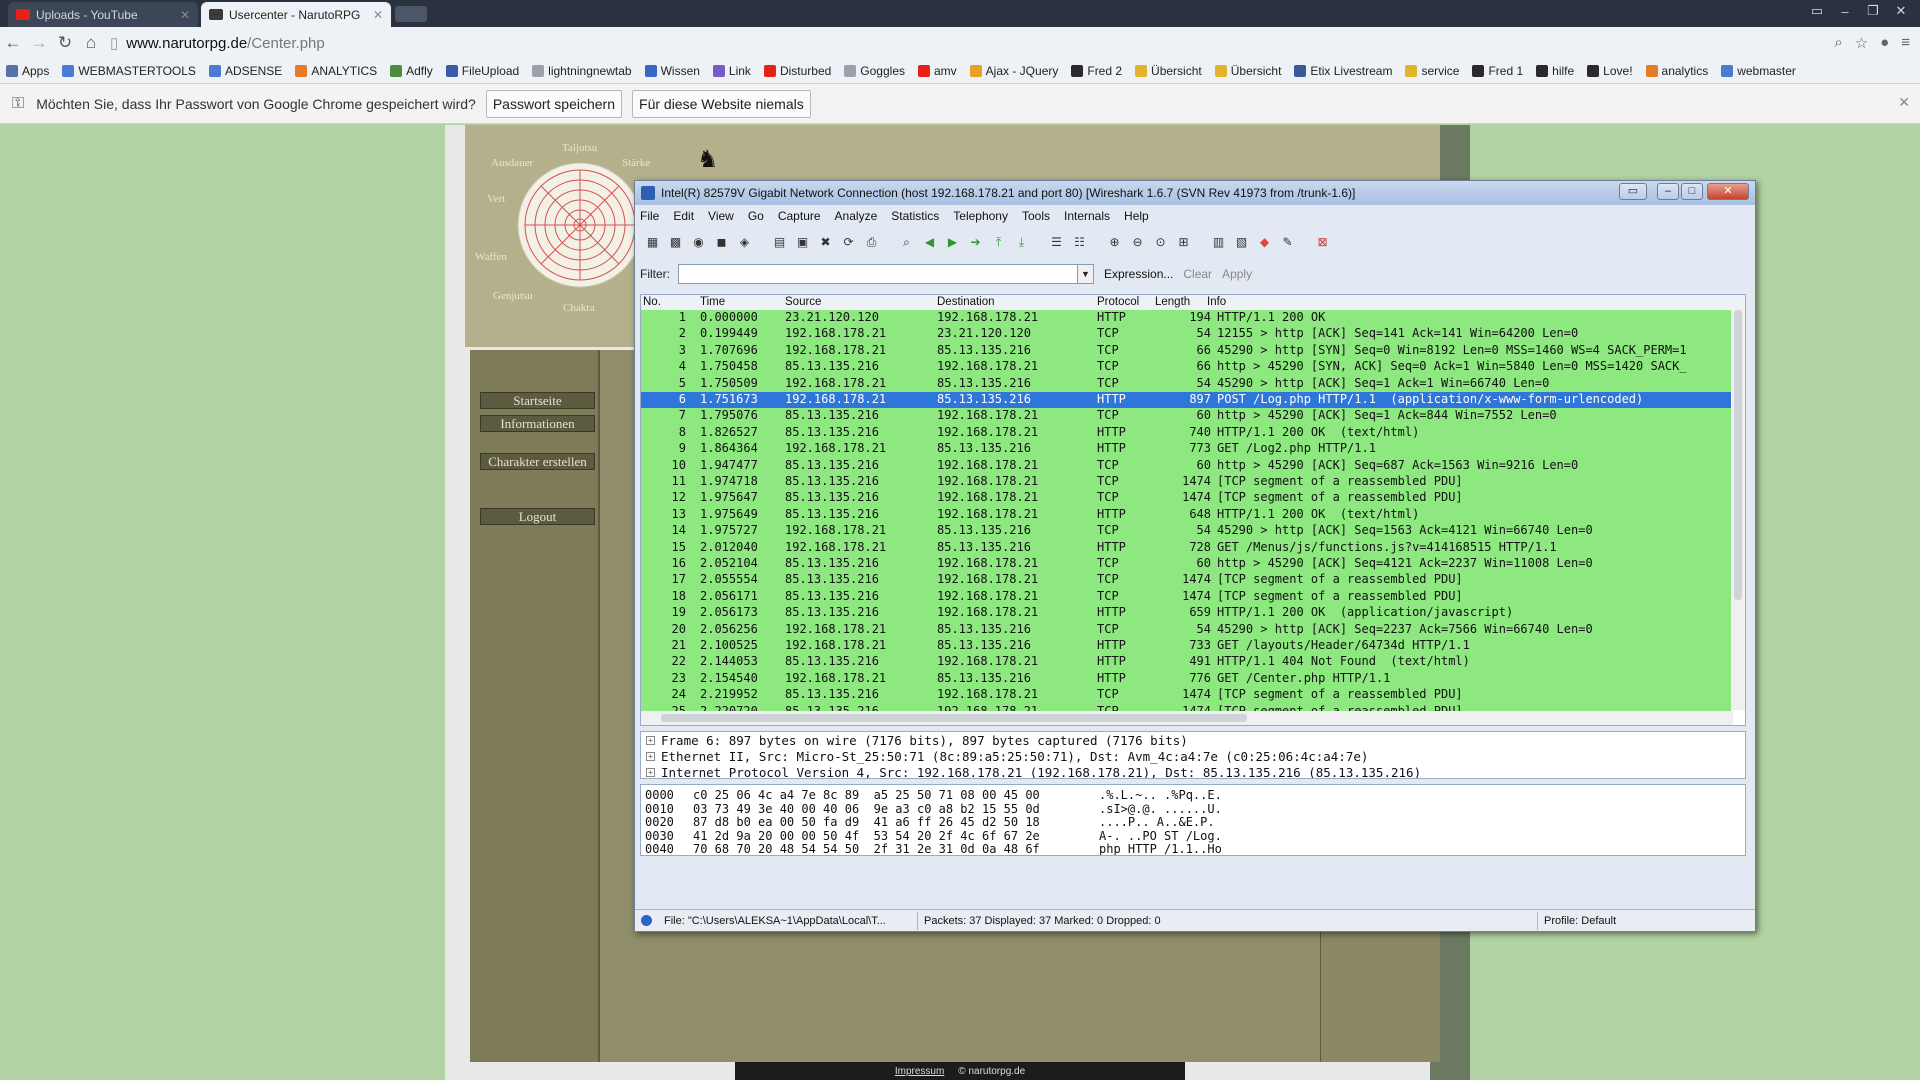 This screenshot has height=1080, width=1920. Describe the element at coordinates (1086, 274) in the screenshot. I see `chevron-down-icon: ▼` at that location.